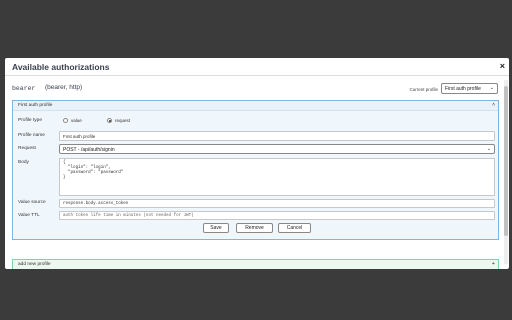 This screenshot has height=320, width=512. What do you see at coordinates (423, 89) in the screenshot?
I see `current-profile-label: Current profile` at bounding box center [423, 89].